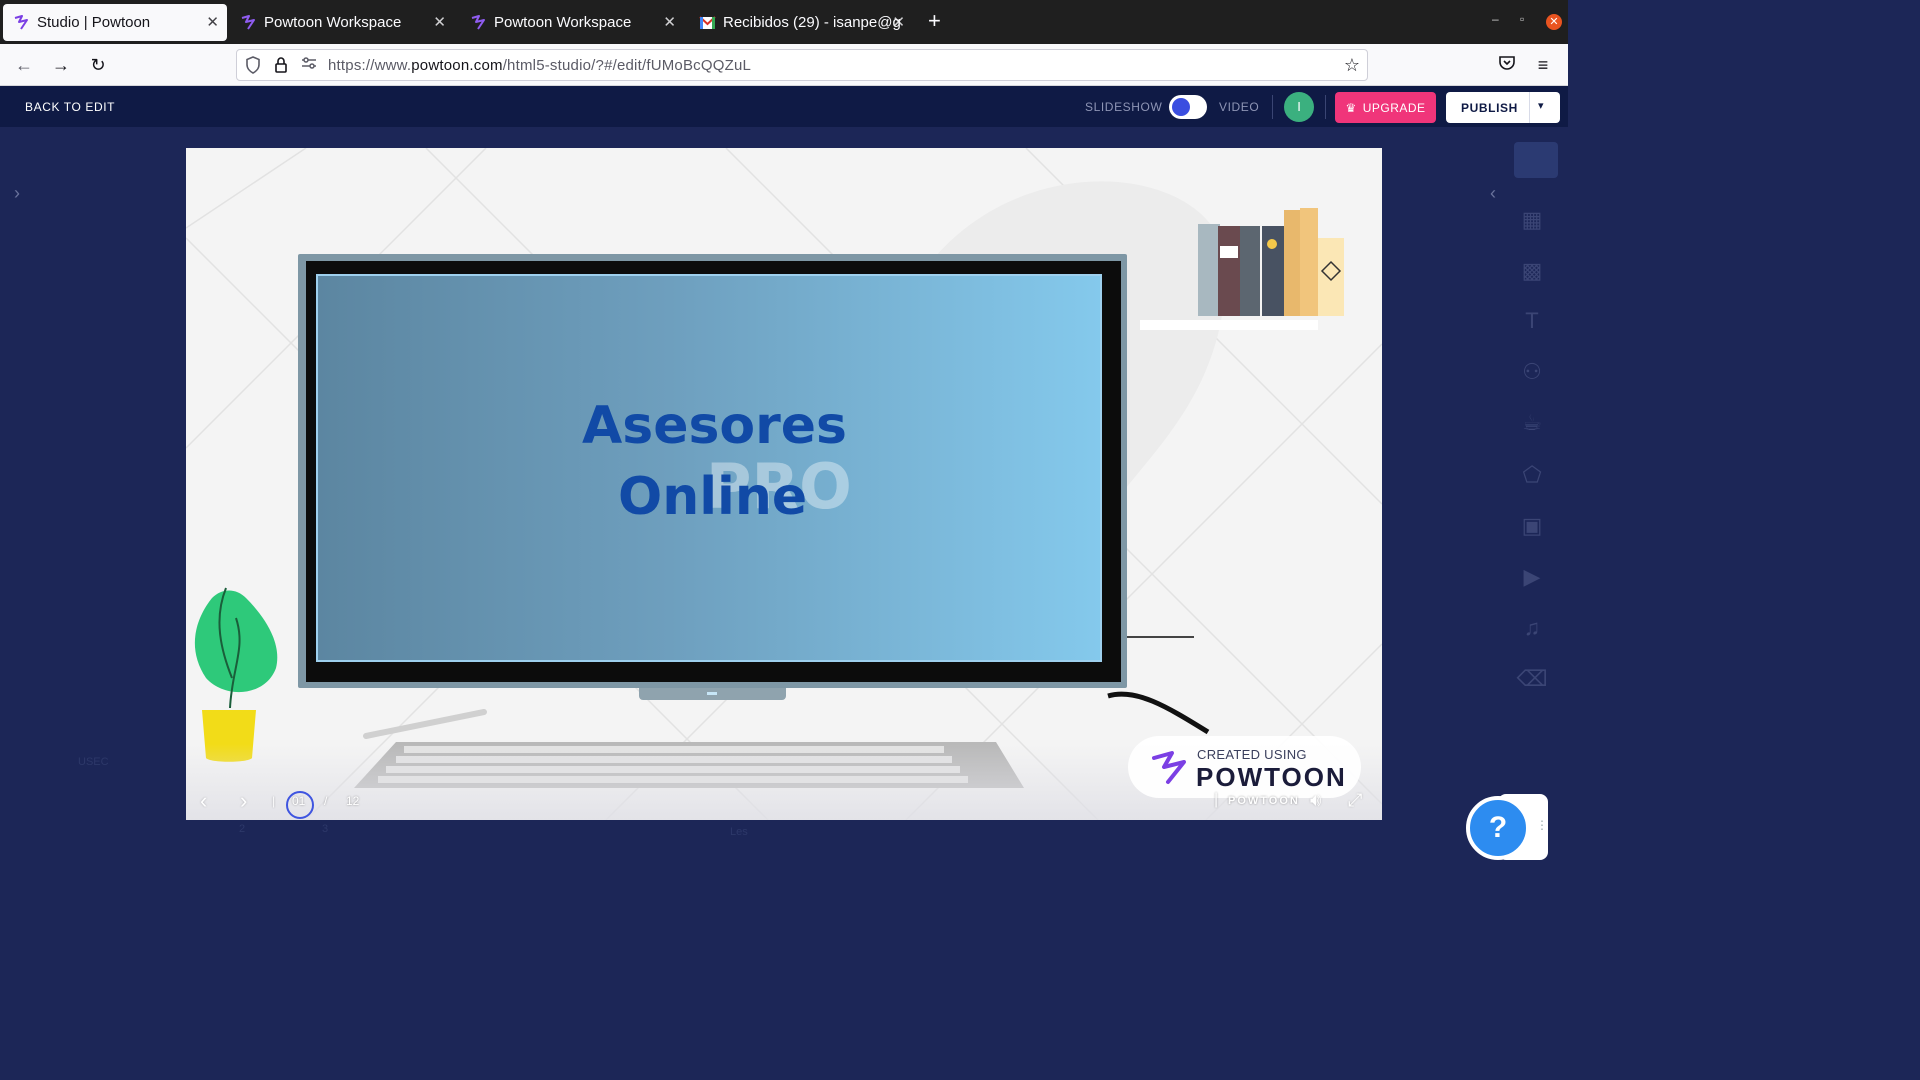  Describe the element at coordinates (1532, 475) in the screenshot. I see `shapes-icon: ⬠` at that location.